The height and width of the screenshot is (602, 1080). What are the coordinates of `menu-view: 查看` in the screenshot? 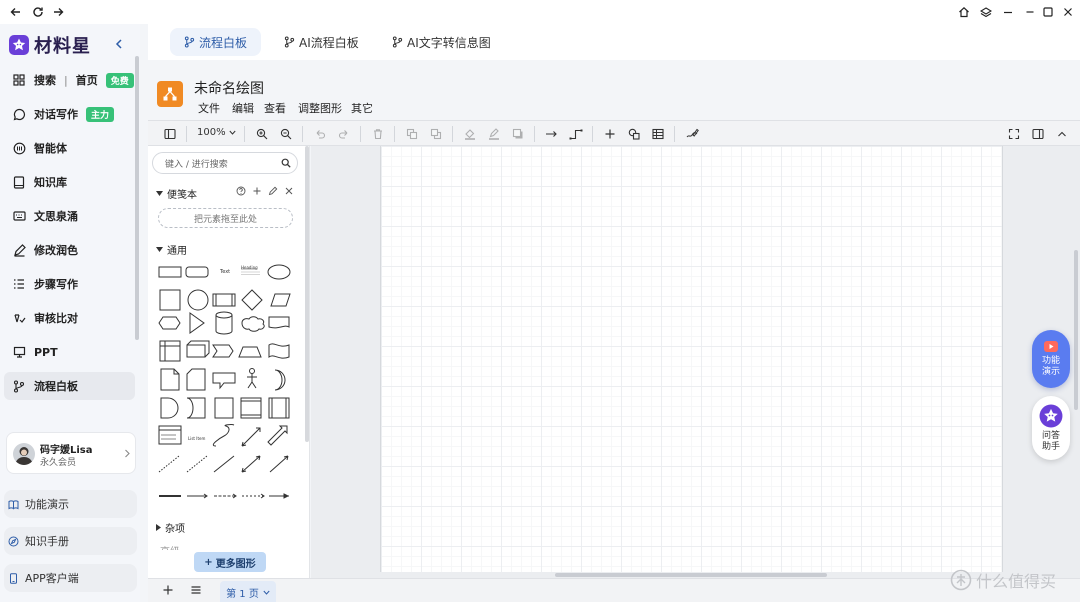 It's located at (275, 108).